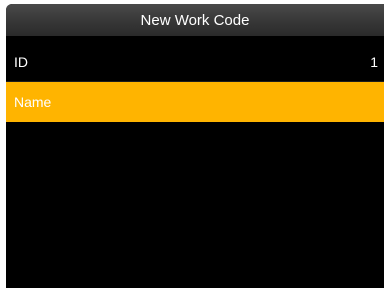  I want to click on page-title: New Work Code, so click(195, 20).